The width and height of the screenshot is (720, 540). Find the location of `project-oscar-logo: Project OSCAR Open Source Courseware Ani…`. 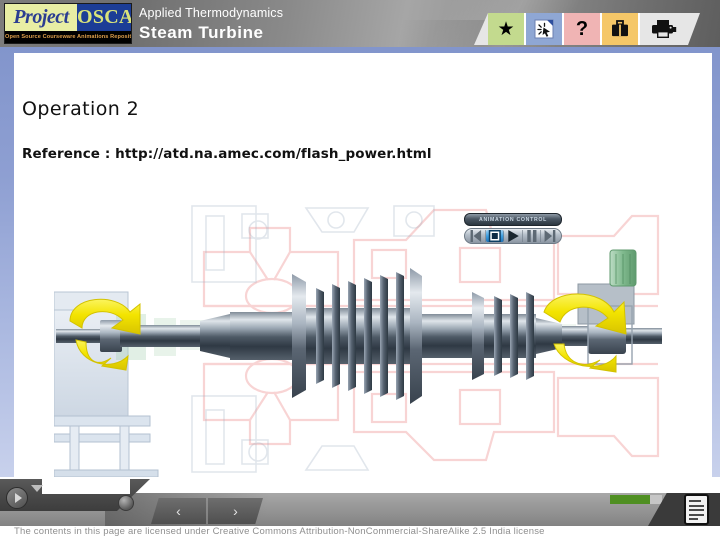

project-oscar-logo: Project OSCAR Open Source Courseware Ani… is located at coordinates (68, 23).